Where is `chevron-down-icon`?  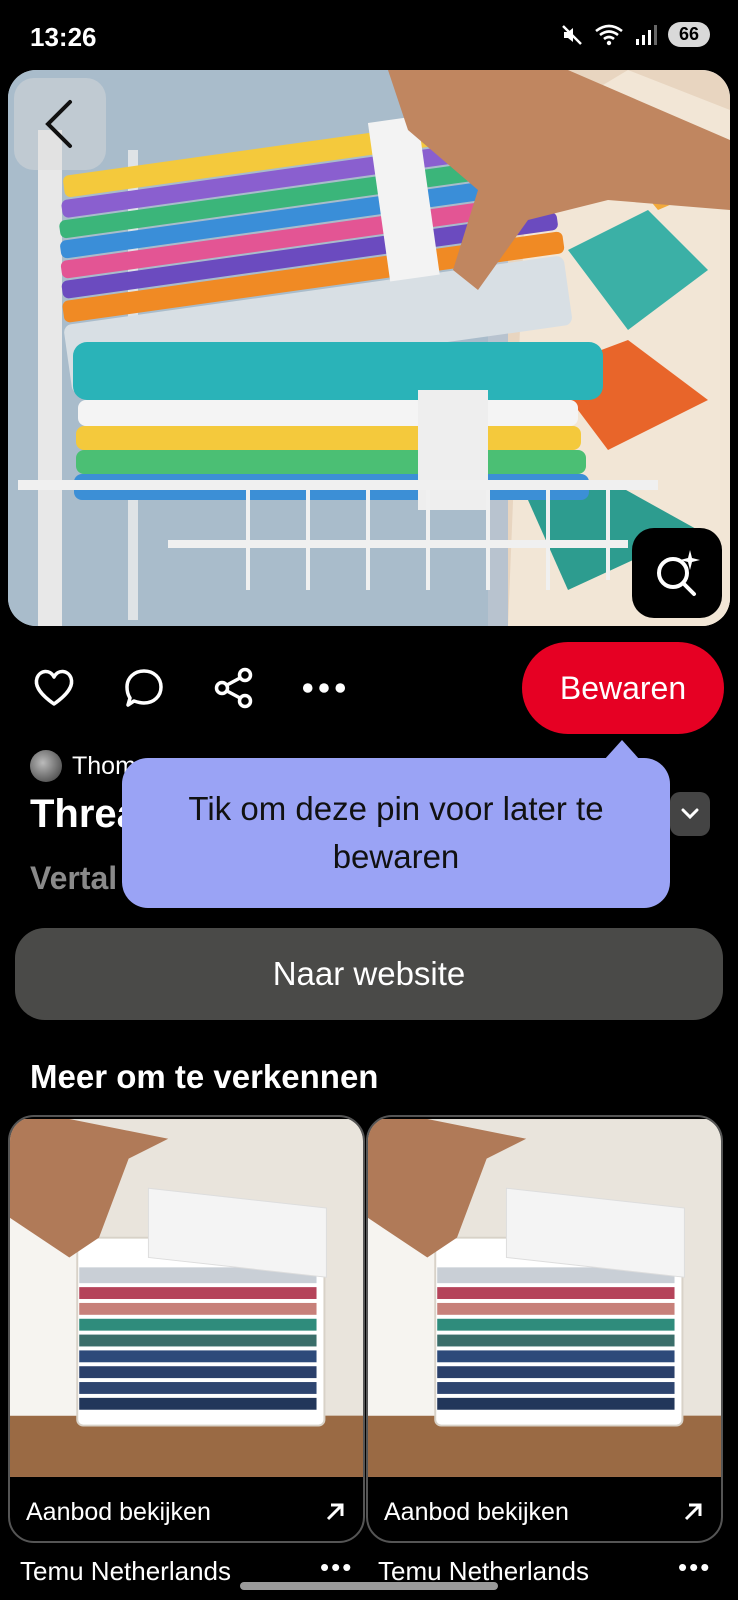 chevron-down-icon is located at coordinates (690, 814).